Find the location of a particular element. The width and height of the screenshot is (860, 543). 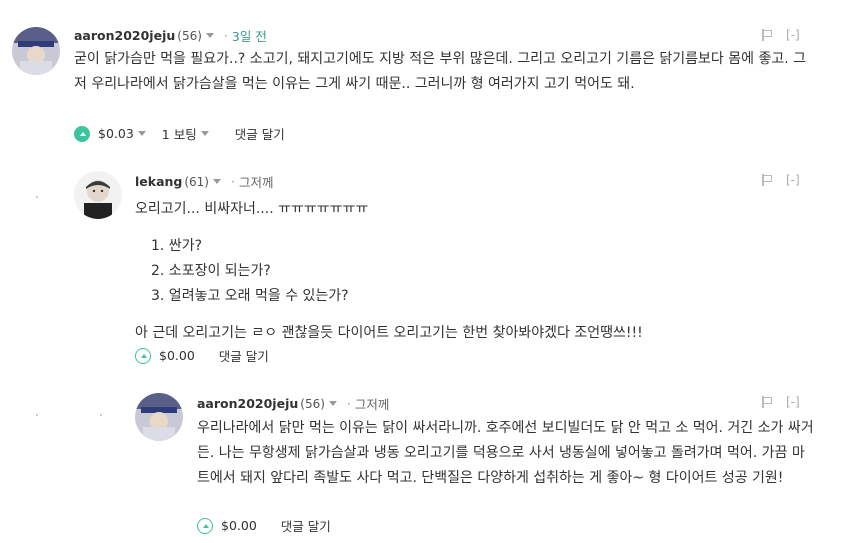

comment-time: 3일 전 is located at coordinates (249, 35).